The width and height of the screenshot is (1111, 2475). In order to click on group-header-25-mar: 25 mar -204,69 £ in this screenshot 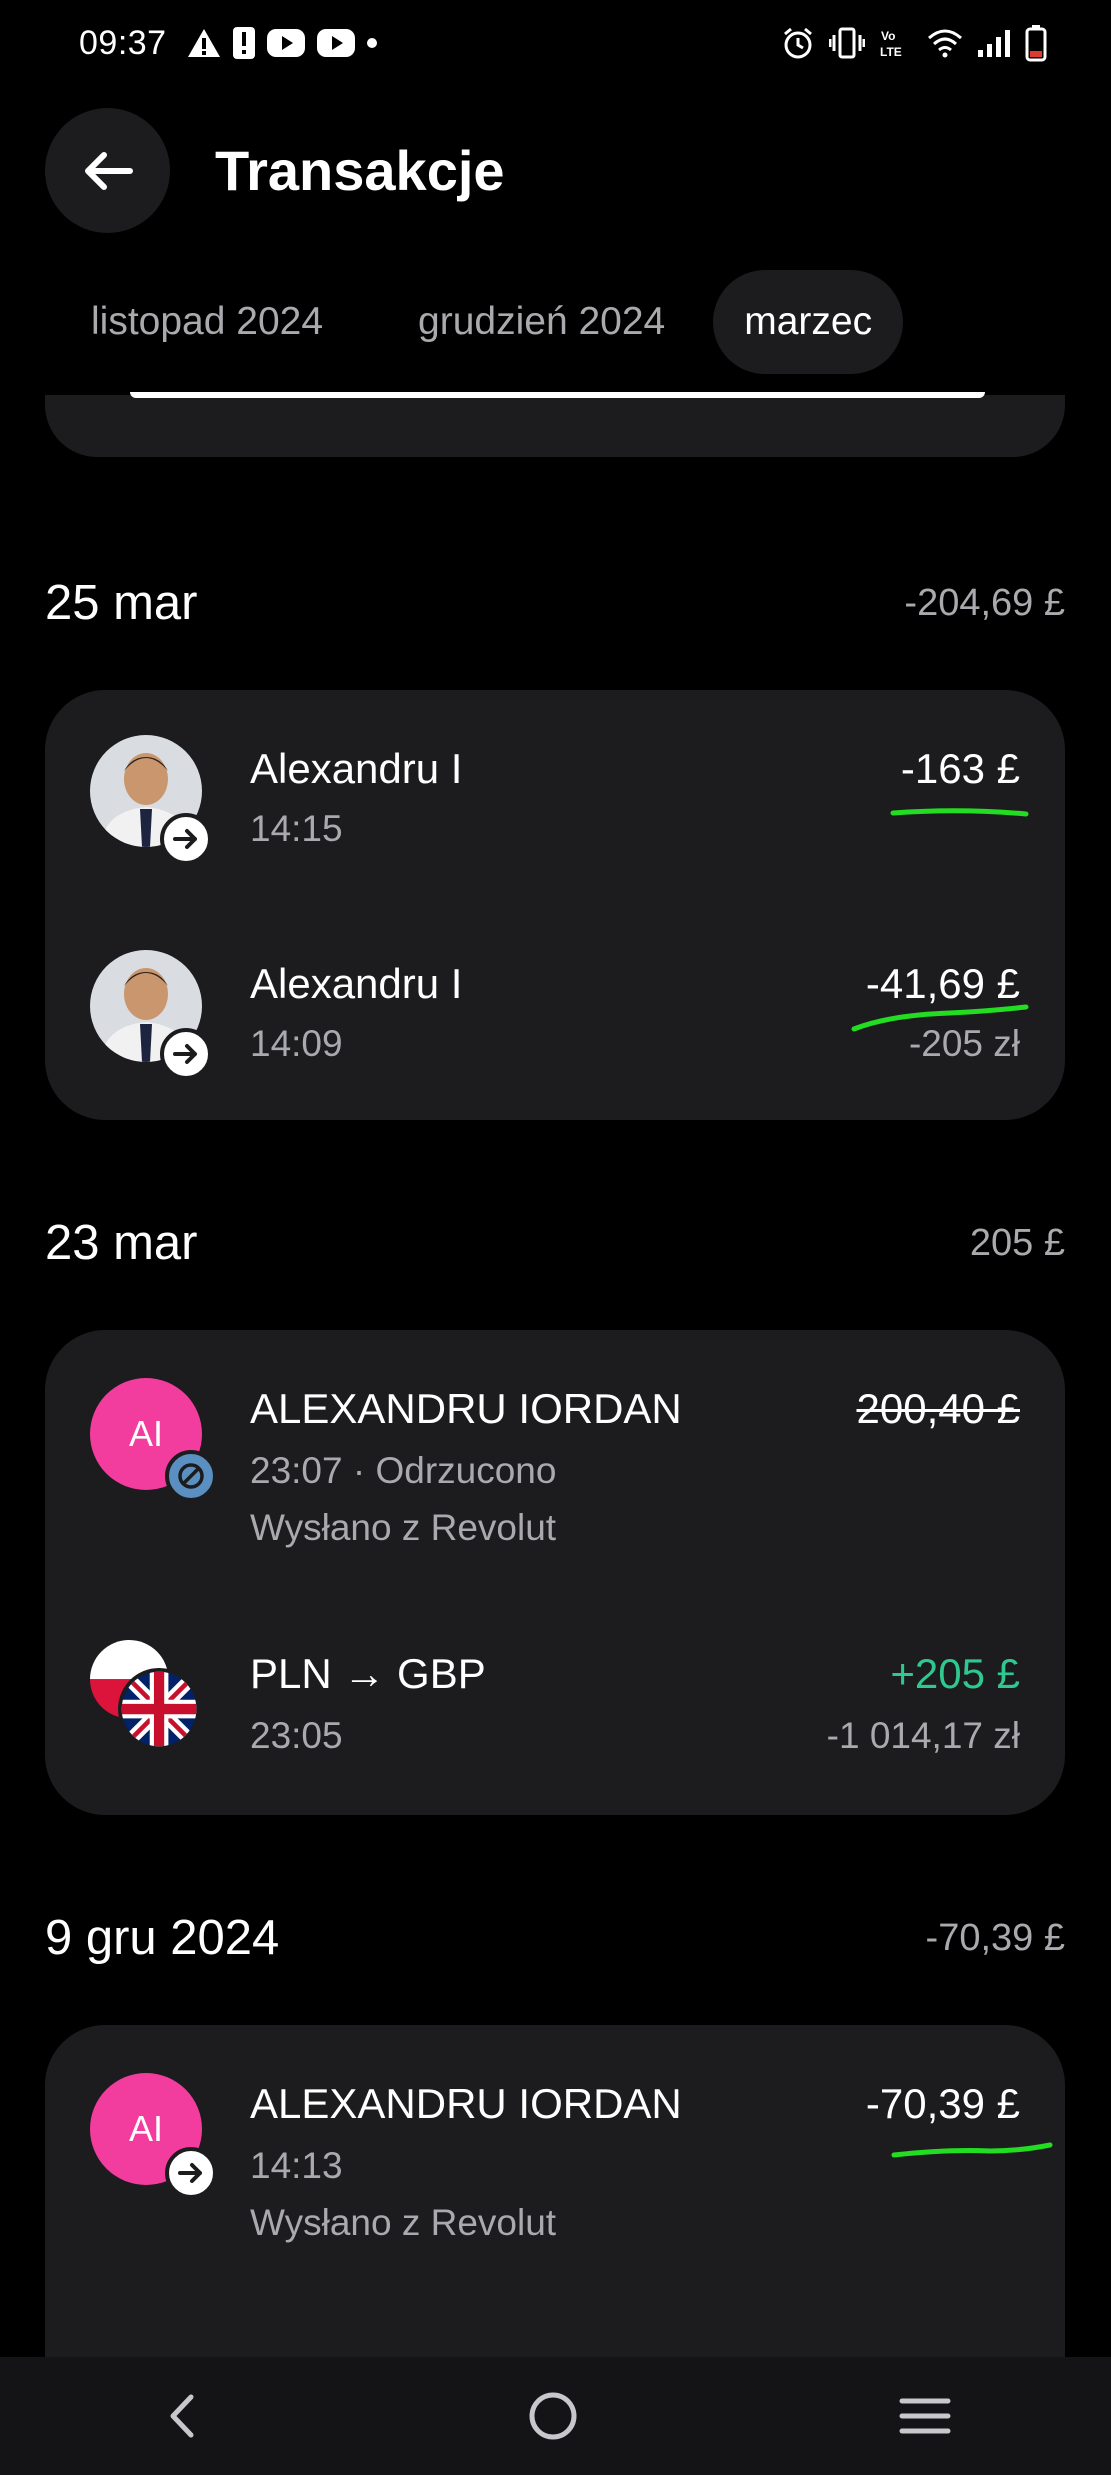, I will do `click(555, 603)`.